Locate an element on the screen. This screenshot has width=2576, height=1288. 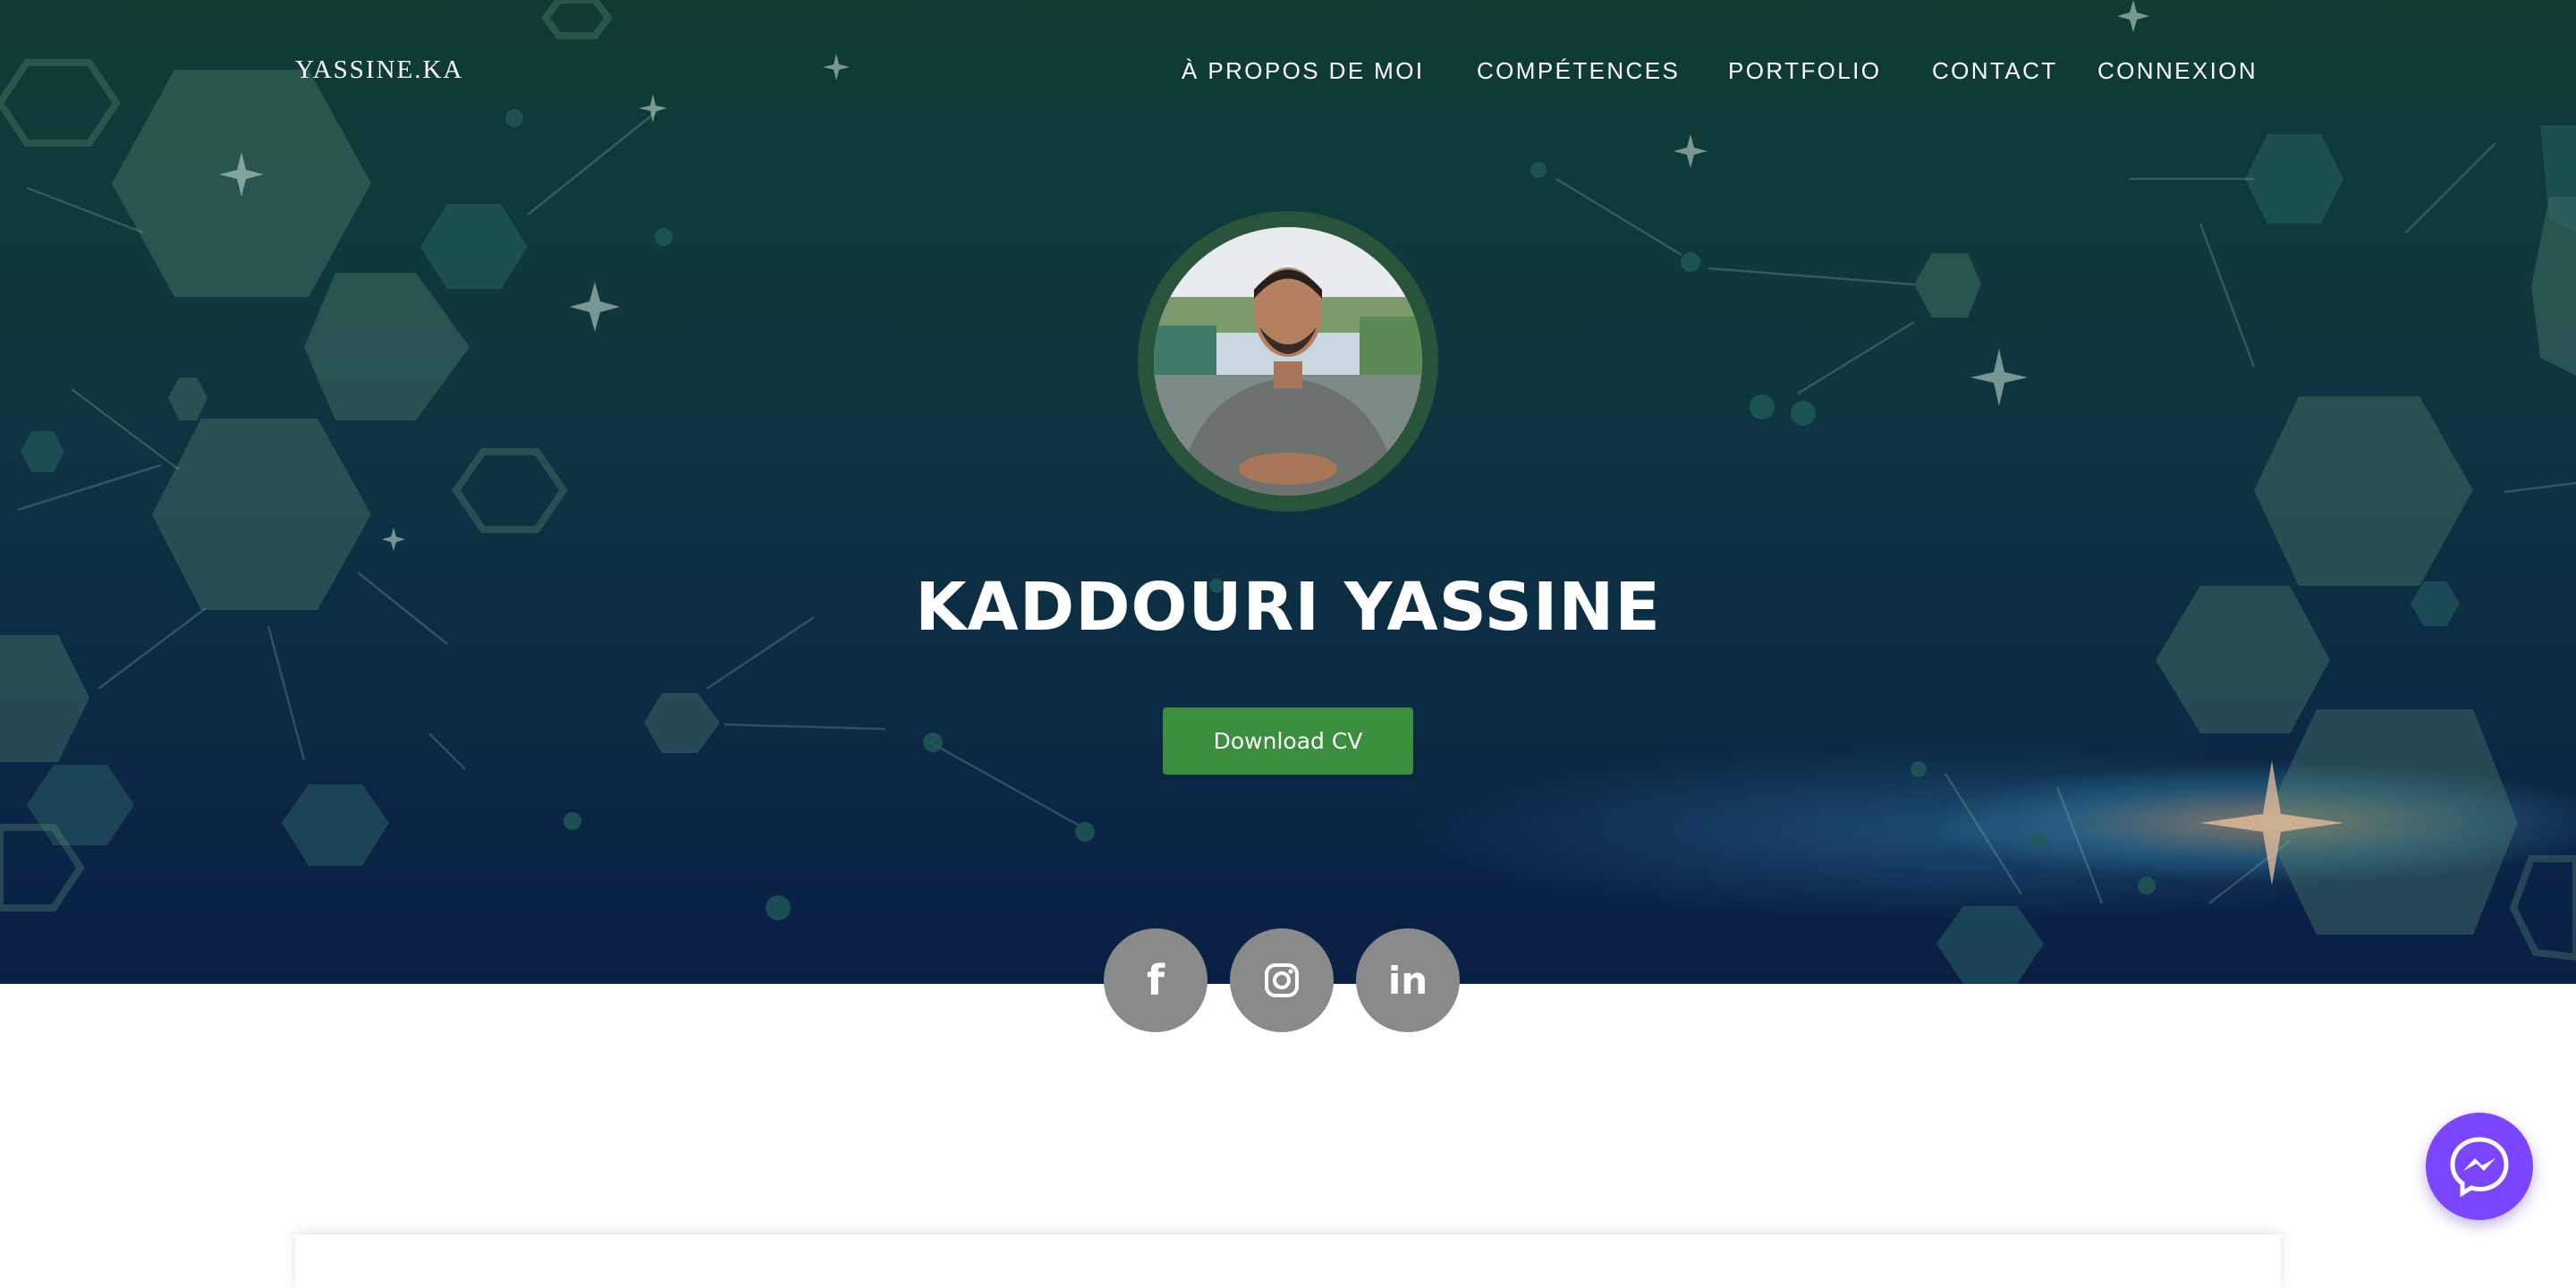
linkedin-button: in is located at coordinates (1408, 980).